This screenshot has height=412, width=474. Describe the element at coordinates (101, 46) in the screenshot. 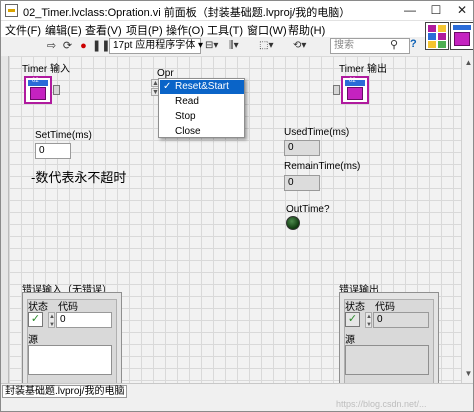

I see `pause-icon: ❚❚` at that location.